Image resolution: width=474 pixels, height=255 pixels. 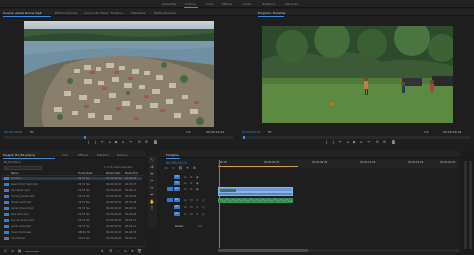 I want to click on extract-icon: ⊞, so click(x=384, y=142).